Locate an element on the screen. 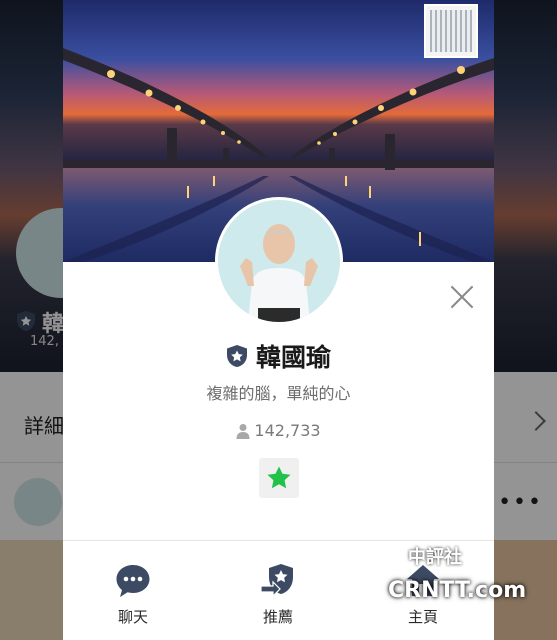 The image size is (557, 640). close-button is located at coordinates (462, 297).